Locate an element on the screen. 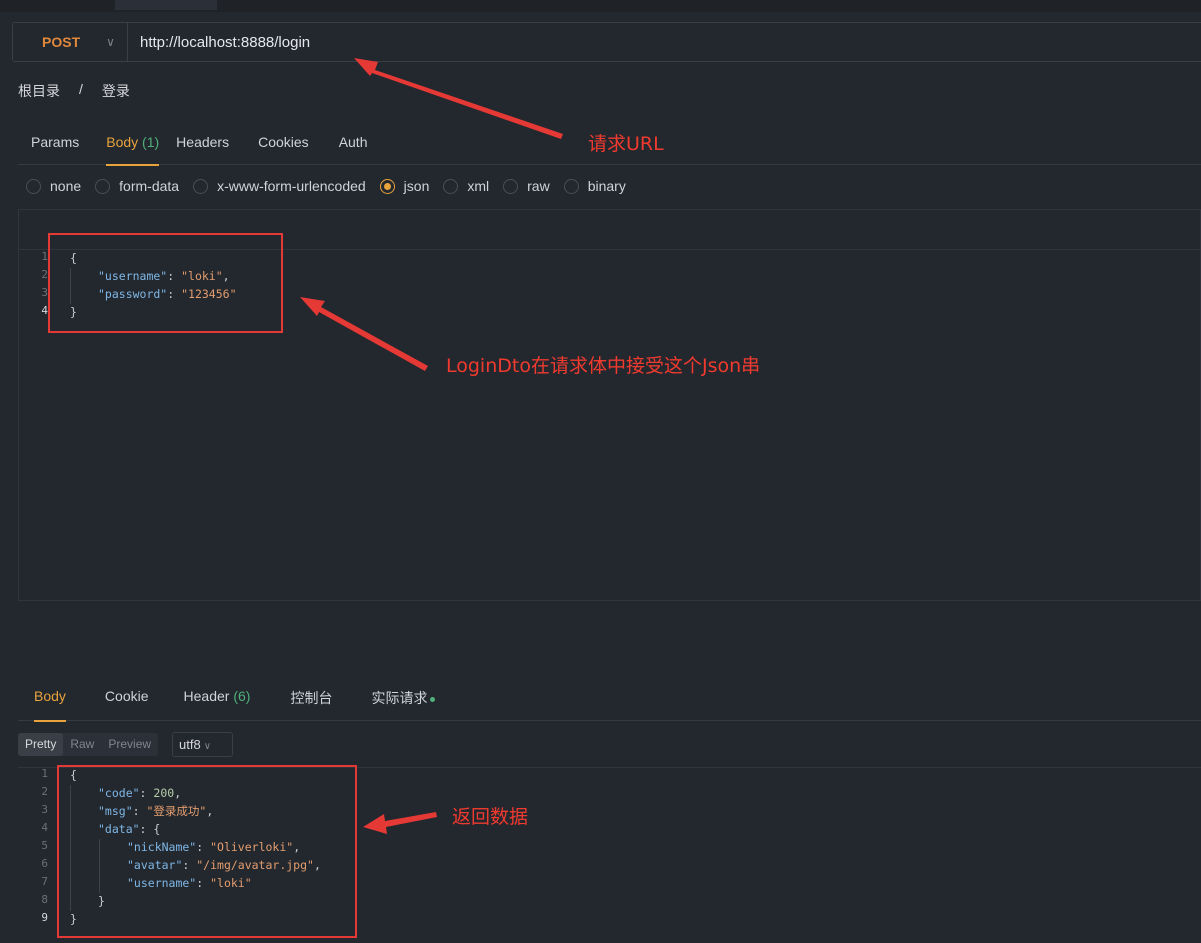 This screenshot has width=1201, height=943. line-number-current: 4 is located at coordinates (44, 310).